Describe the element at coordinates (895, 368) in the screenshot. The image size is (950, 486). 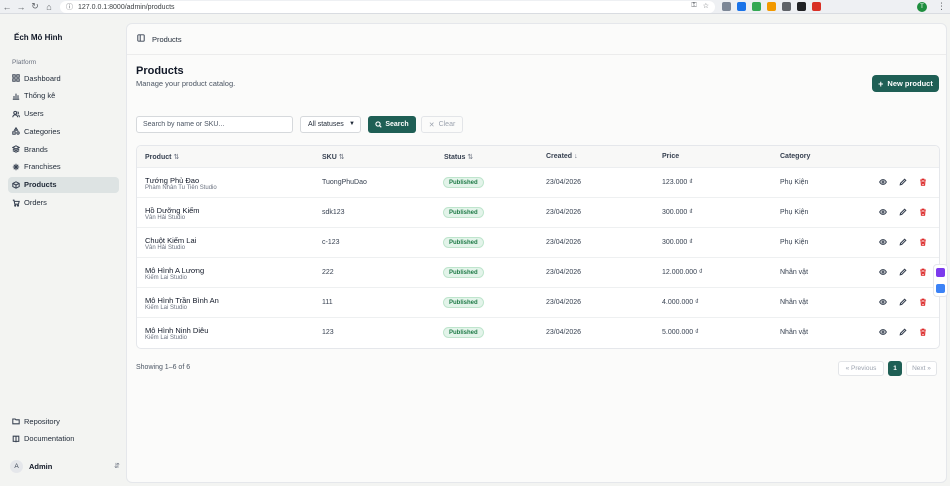
I see `page-number-button: 1` at that location.